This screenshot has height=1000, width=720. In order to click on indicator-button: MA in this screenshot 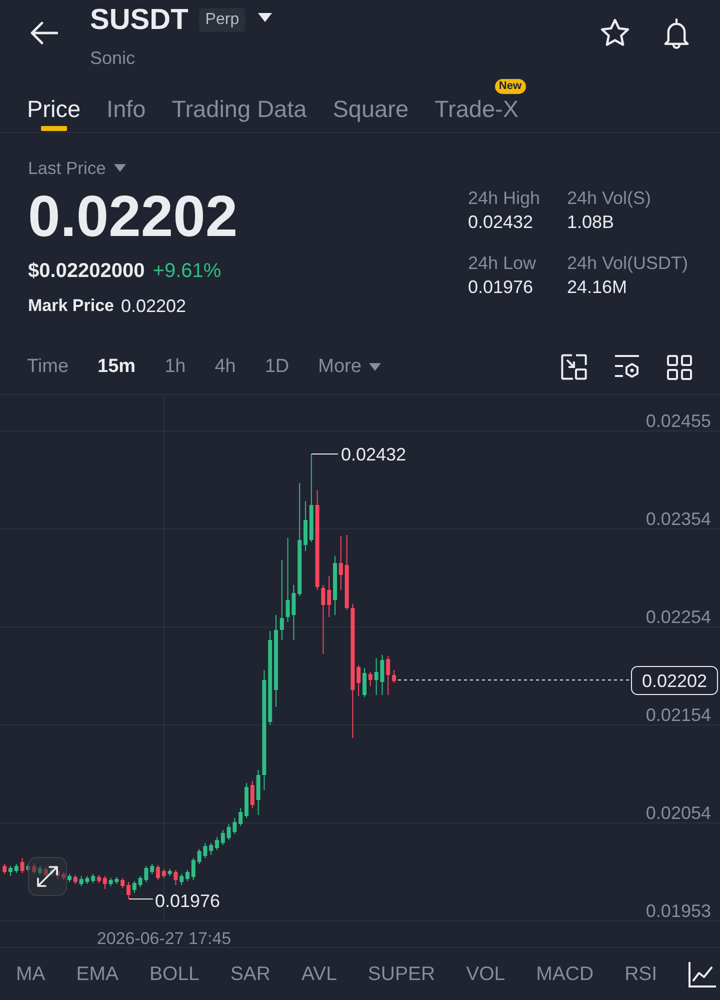, I will do `click(31, 974)`.